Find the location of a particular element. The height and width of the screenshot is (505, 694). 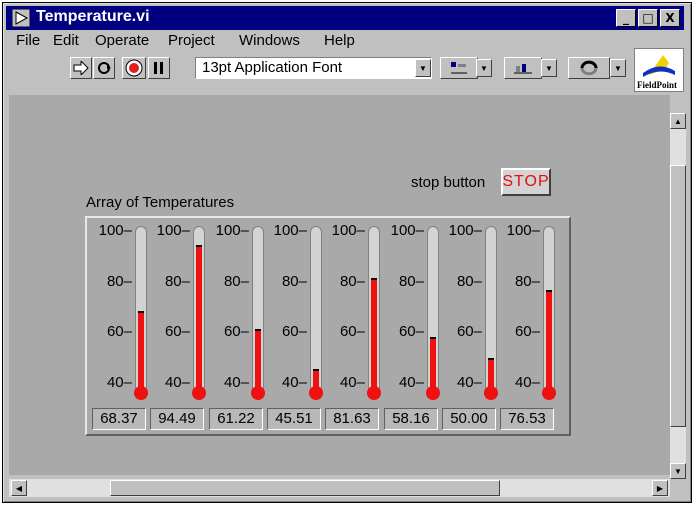

toolbar: 13pt Application Font ▼ ▼ ▼ ▼ is located at coordinates (319, 69).